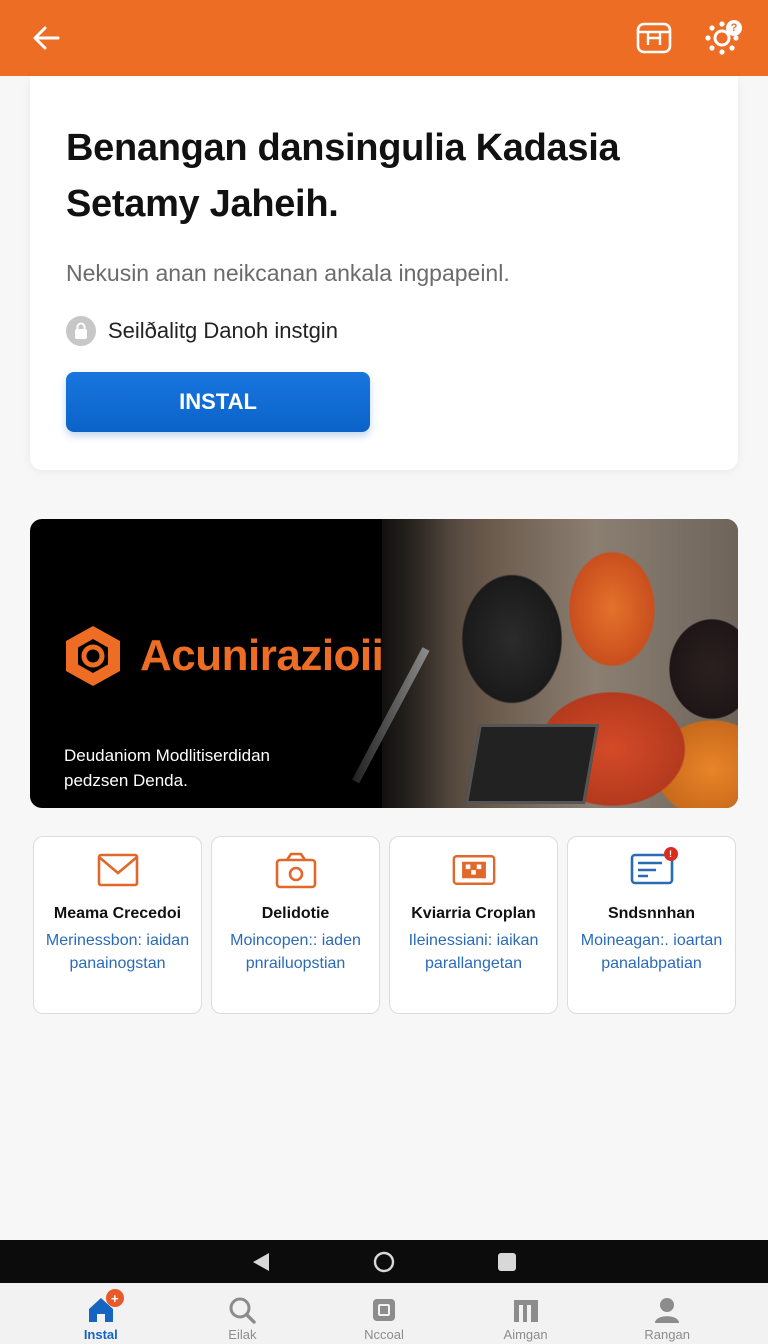 Image resolution: width=768 pixels, height=1344 pixels. Describe the element at coordinates (81, 331) in the screenshot. I see `lock-icon` at that location.